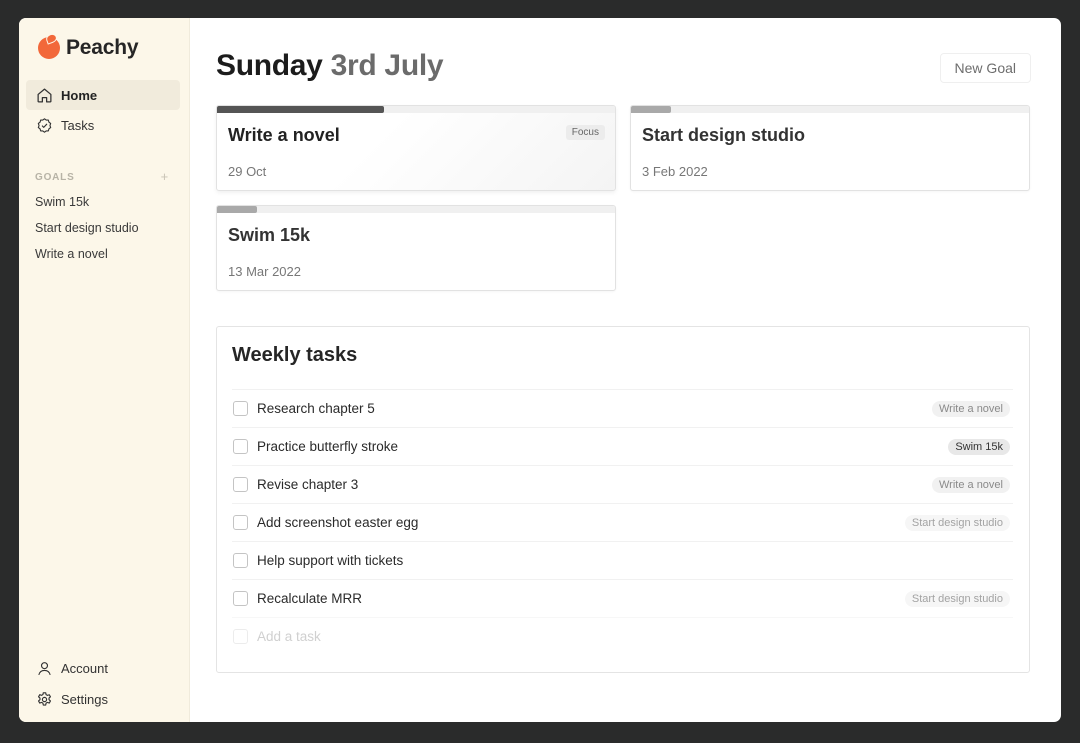 This screenshot has height=743, width=1080. Describe the element at coordinates (328, 446) in the screenshot. I see `task-label: Practice butterfly stroke` at that location.